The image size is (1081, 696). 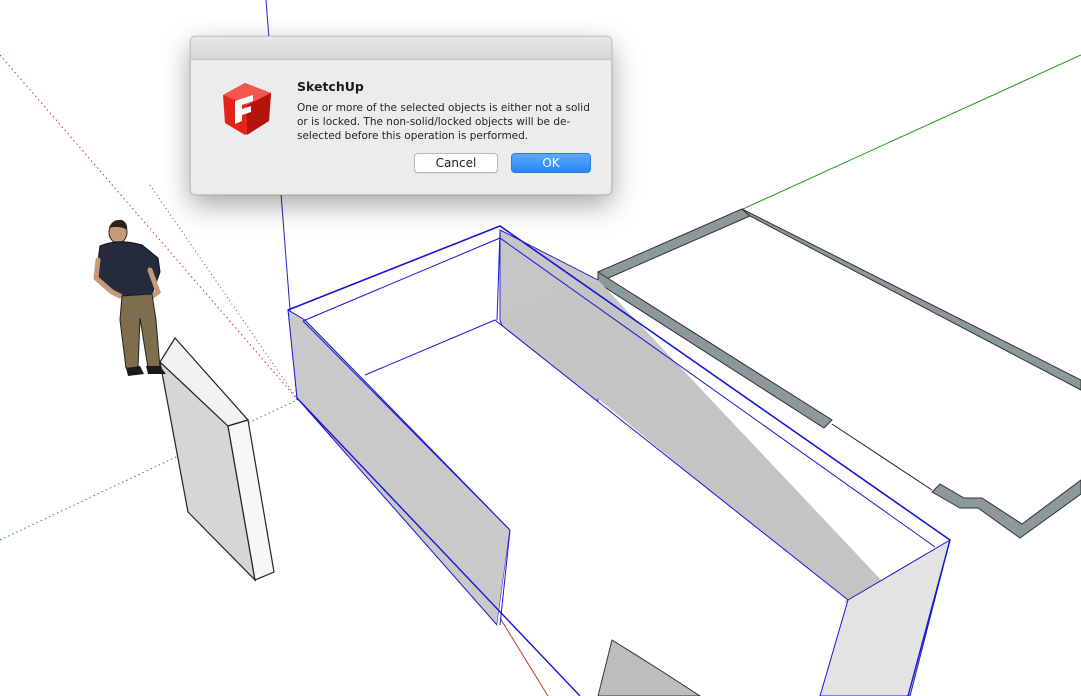 I want to click on floor-plan-wall-top, so click(x=674, y=244).